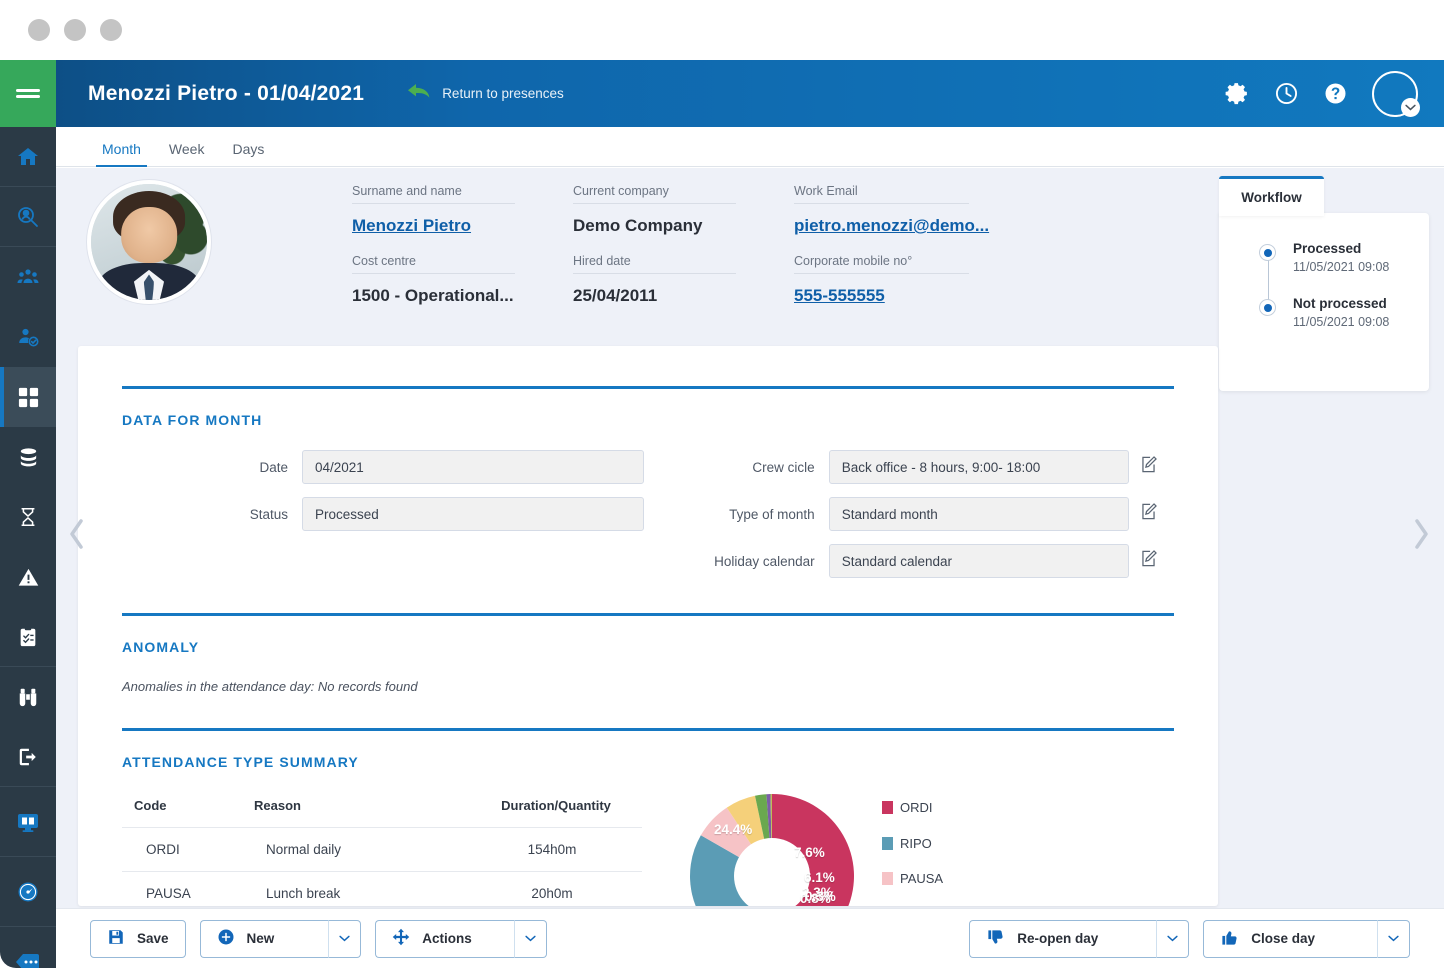 The height and width of the screenshot is (968, 1444). What do you see at coordinates (28, 157) in the screenshot?
I see `sidebar-item-home` at bounding box center [28, 157].